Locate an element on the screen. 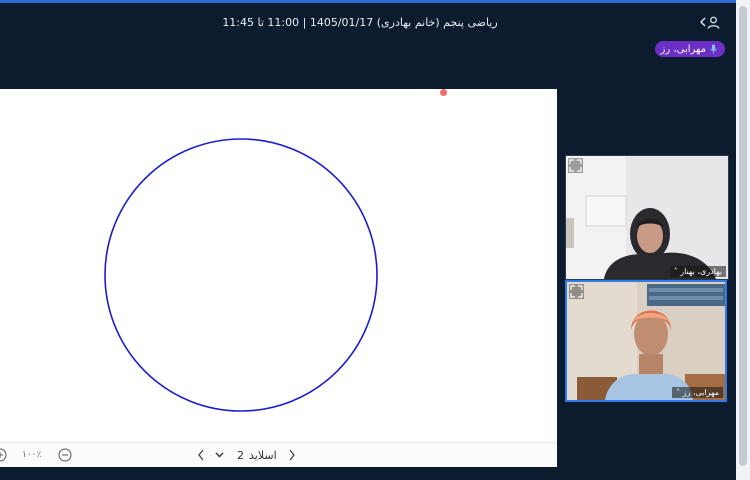 The width and height of the screenshot is (750, 480). slide-dropdown-button is located at coordinates (219, 455).